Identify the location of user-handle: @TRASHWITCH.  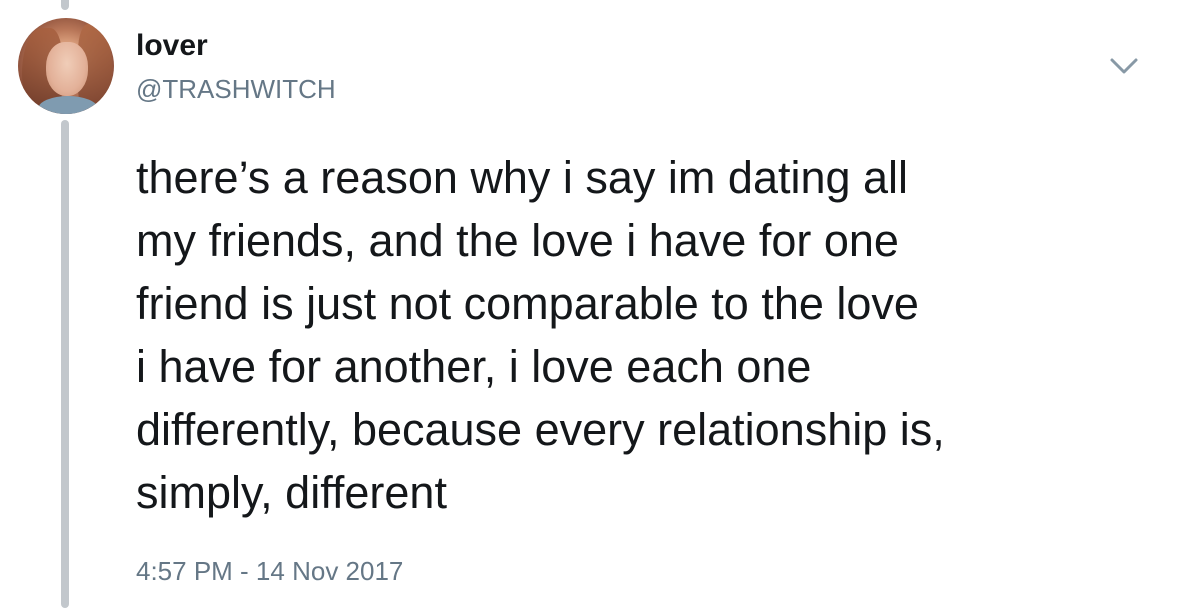
(236, 89).